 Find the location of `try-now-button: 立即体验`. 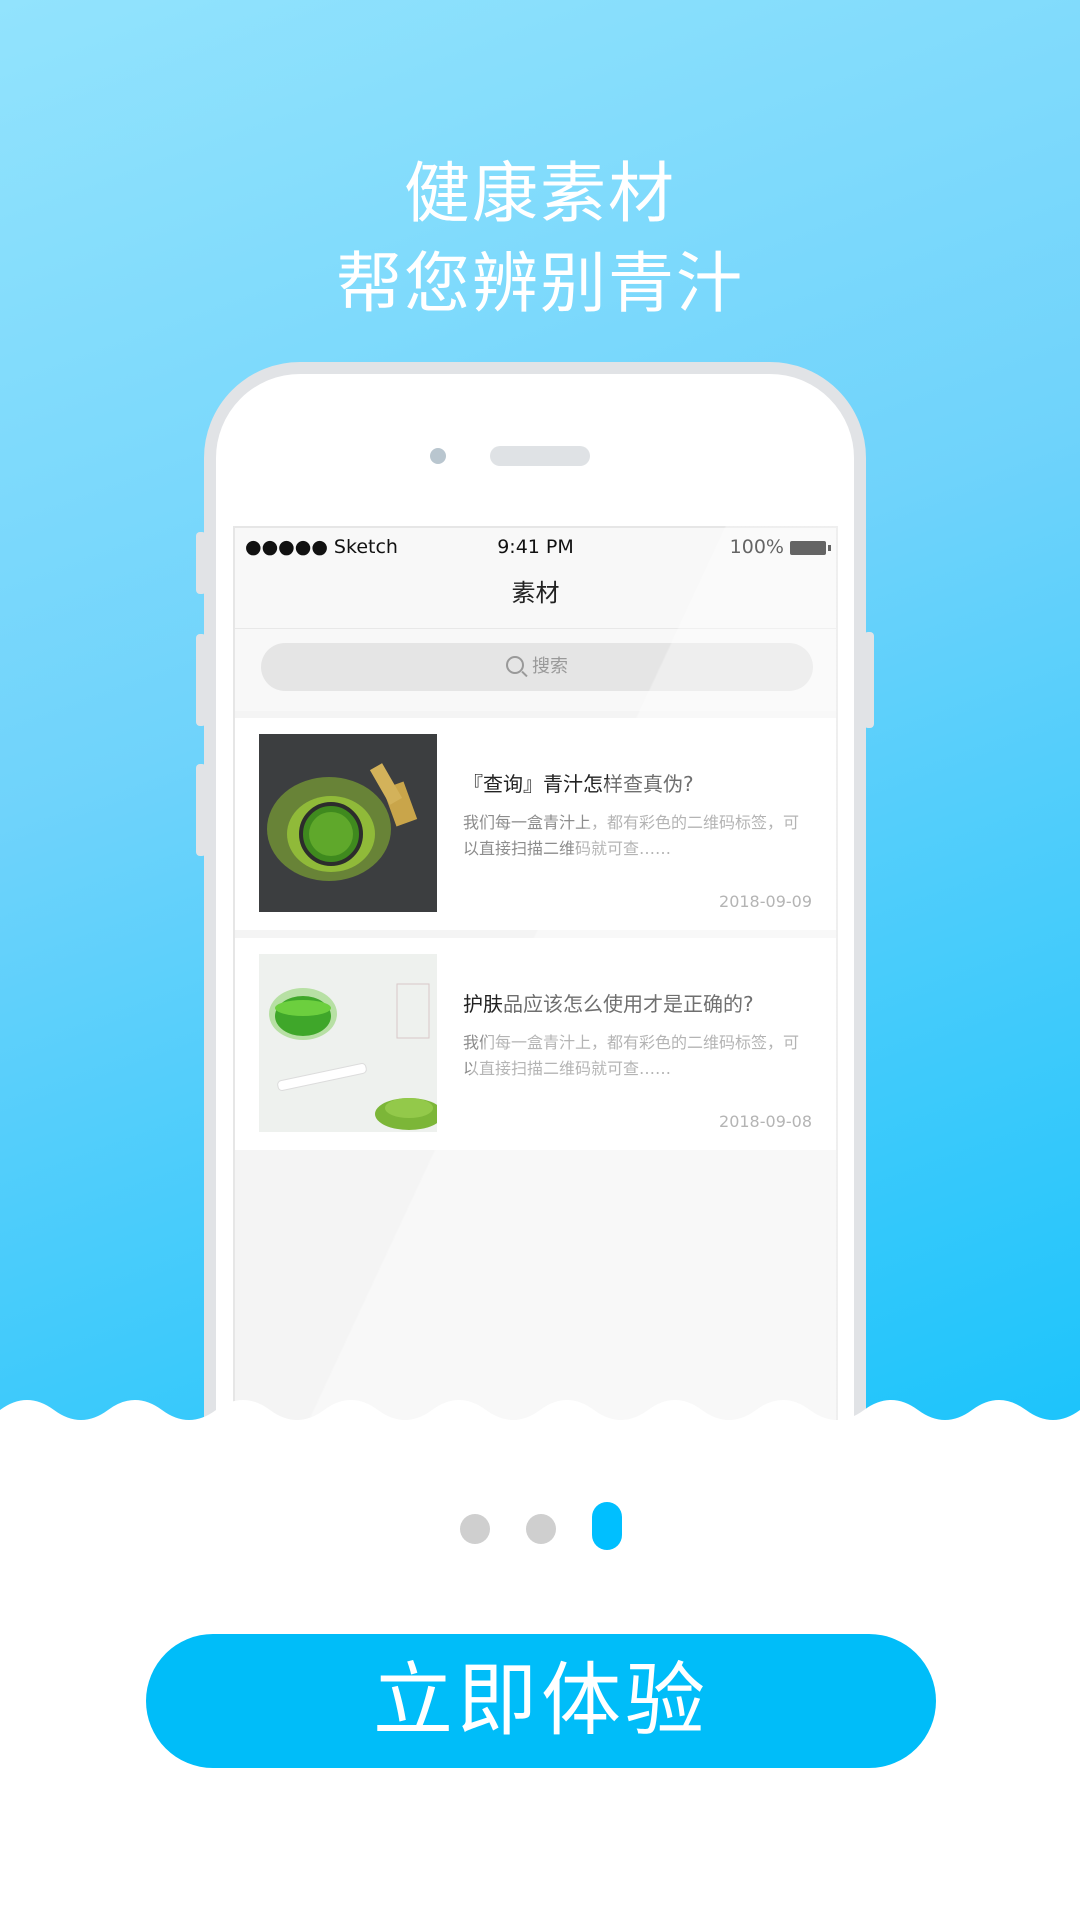

try-now-button: 立即体验 is located at coordinates (541, 1701).